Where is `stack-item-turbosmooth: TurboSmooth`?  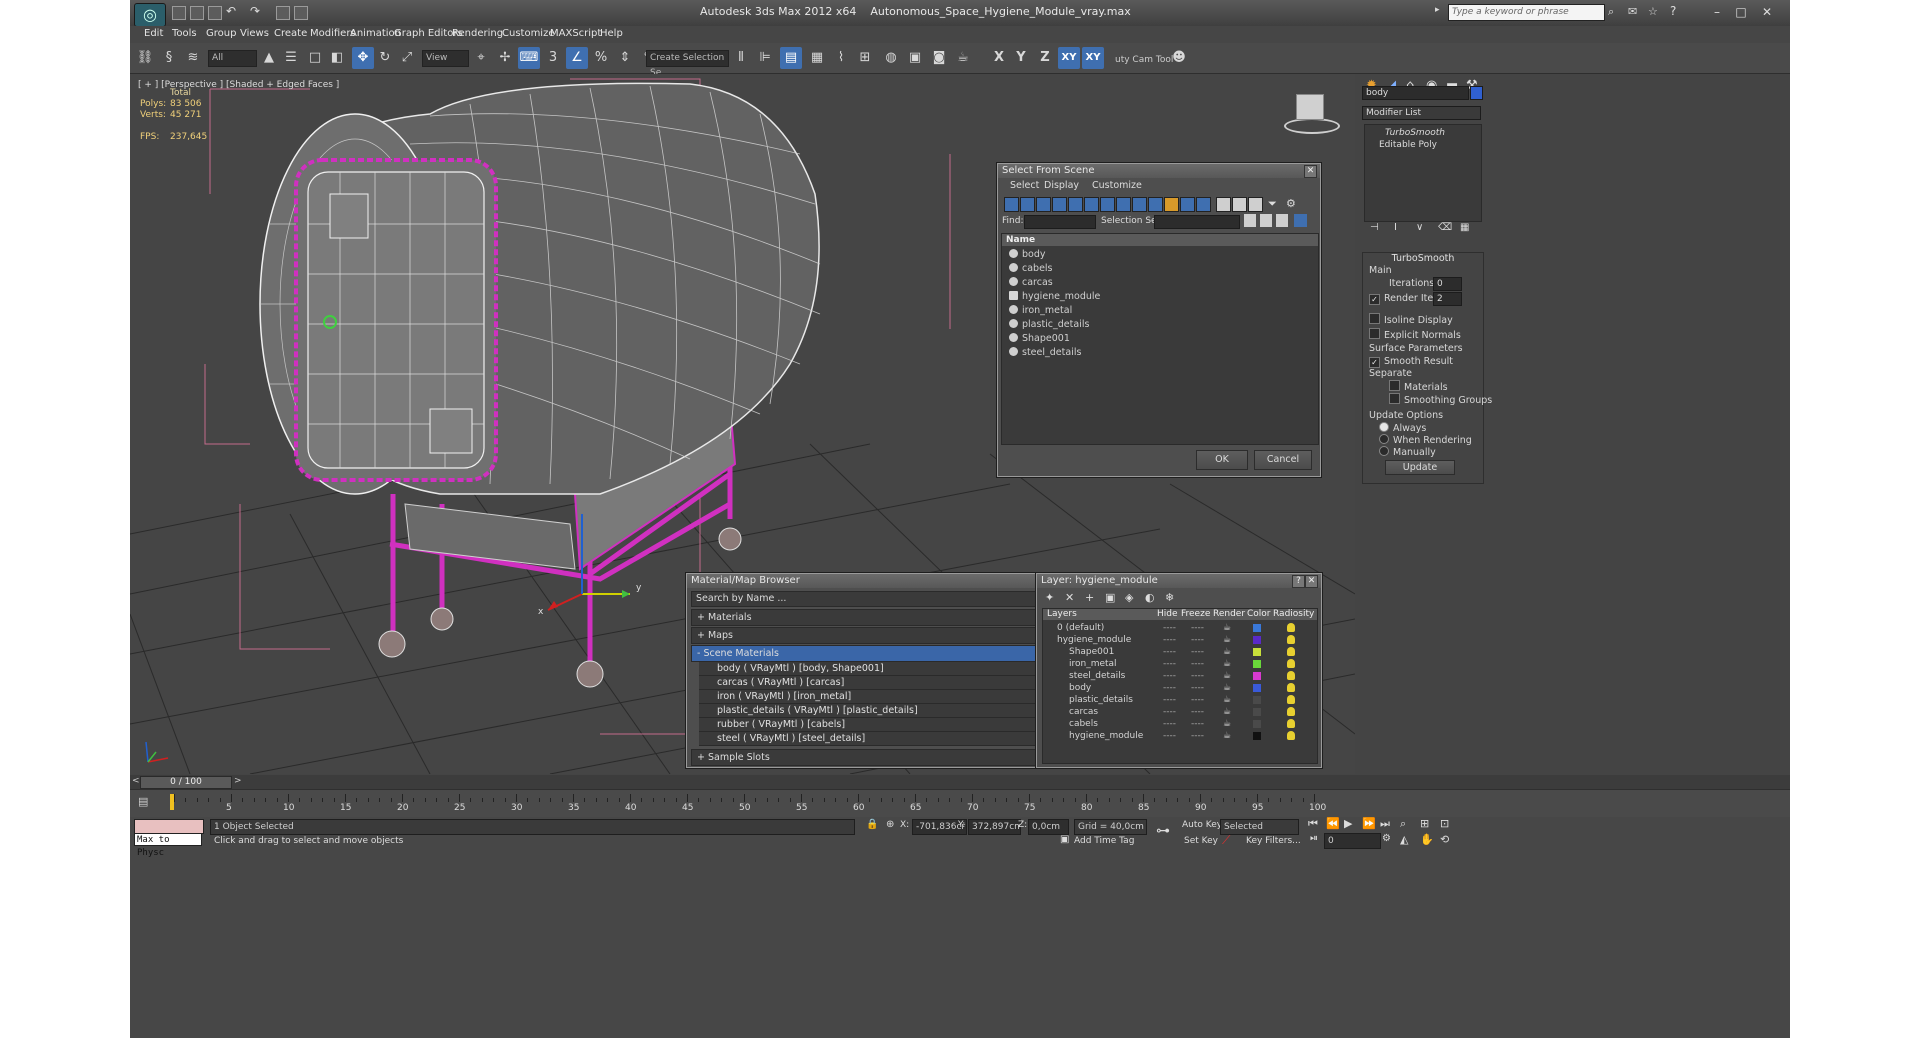
stack-item-turbosmooth: TurboSmooth is located at coordinates (1422, 133).